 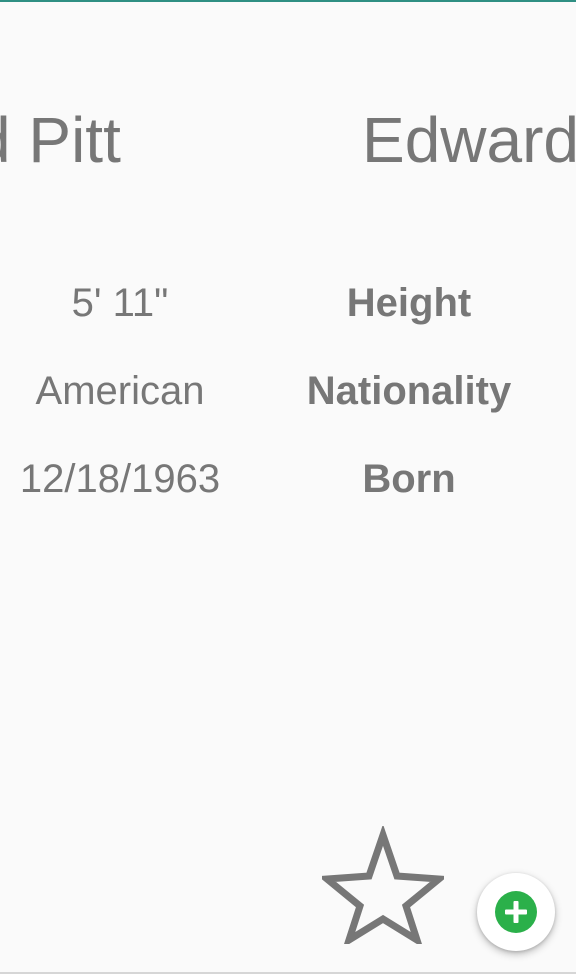 I want to click on top-accent-bar, so click(x=288, y=1).